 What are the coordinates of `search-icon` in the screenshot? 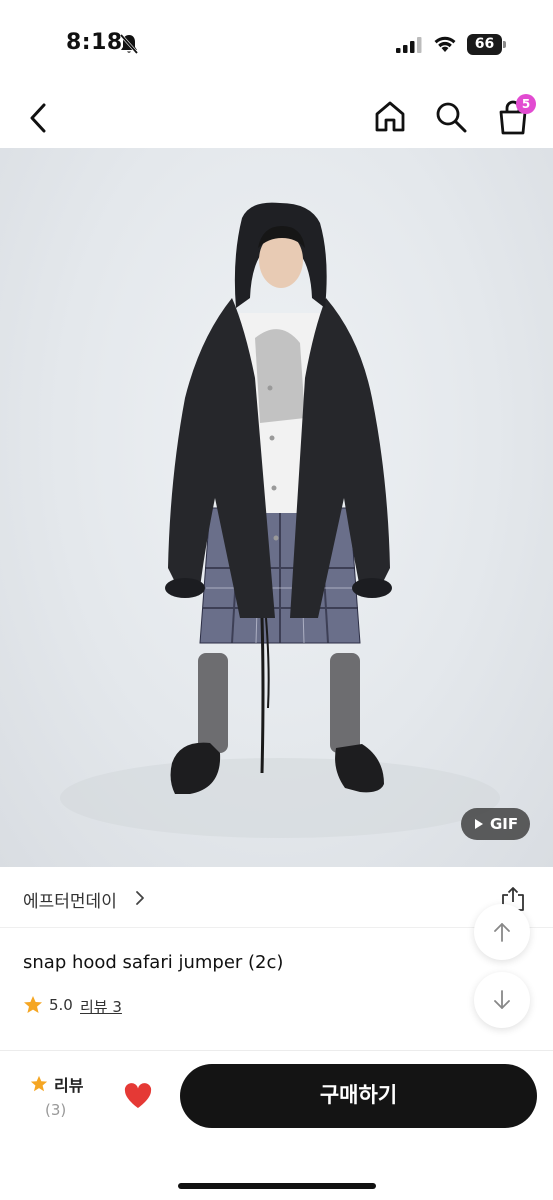 It's located at (451, 117).